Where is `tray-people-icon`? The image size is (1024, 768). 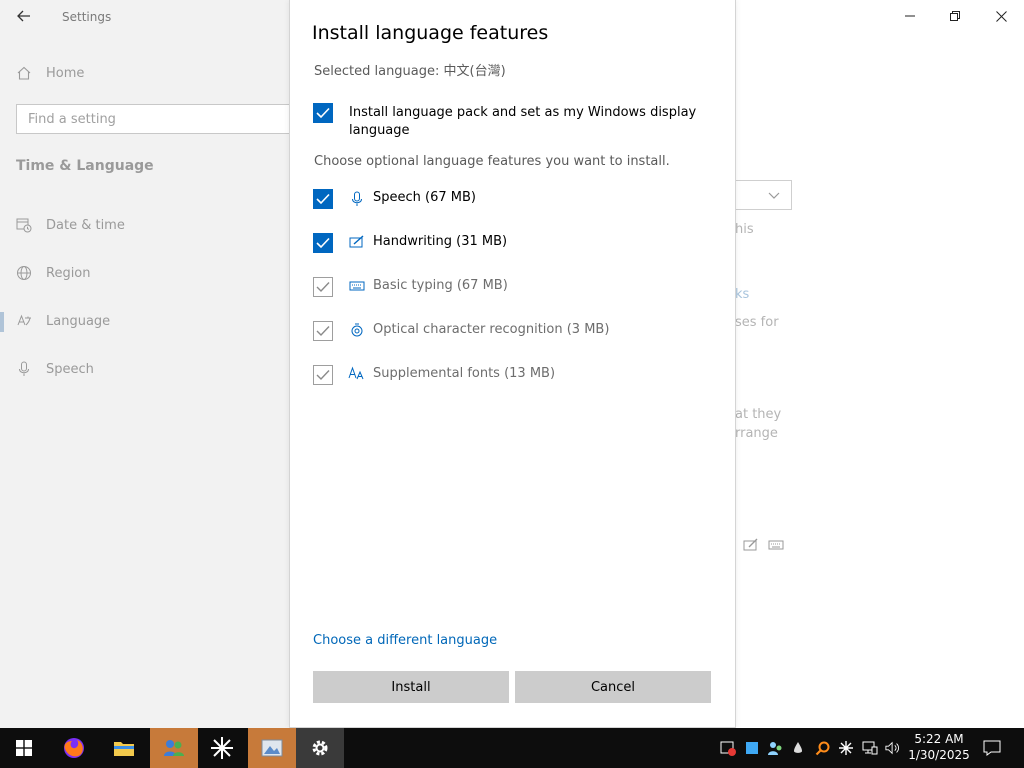 tray-people-icon is located at coordinates (775, 748).